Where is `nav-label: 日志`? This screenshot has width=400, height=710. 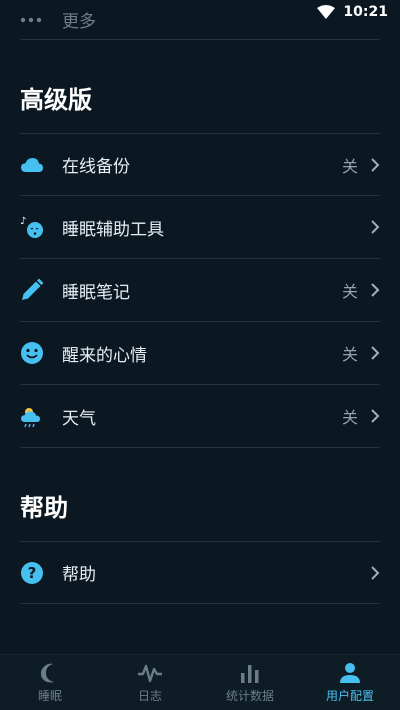
nav-label: 日志 is located at coordinates (149, 695).